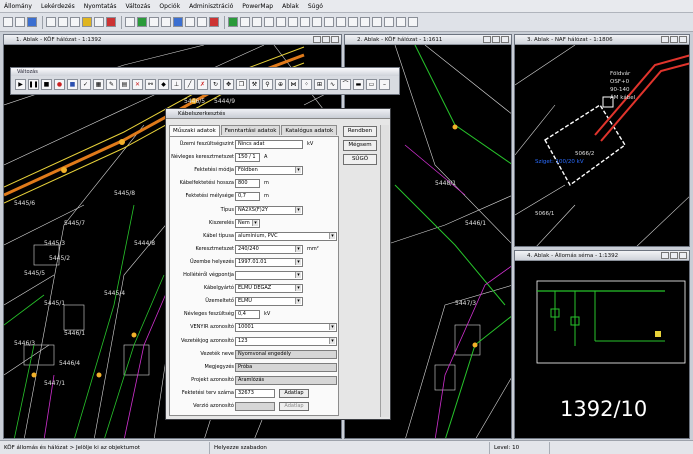 The image size is (693, 454). Describe the element at coordinates (33, 84) in the screenshot. I see `pause-icon: ❚❚` at that location.